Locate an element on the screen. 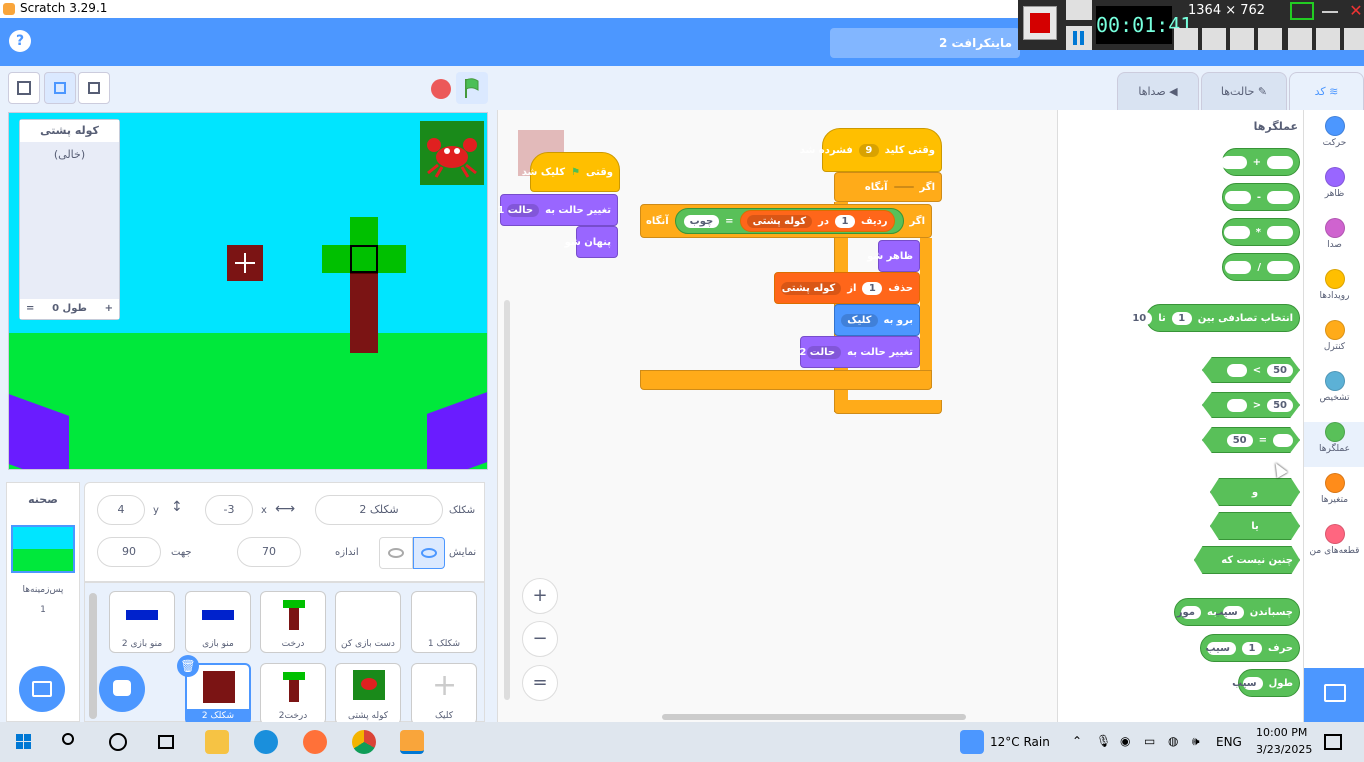 This screenshot has width=1364, height=762. zoom-in-button: + is located at coordinates (540, 596).